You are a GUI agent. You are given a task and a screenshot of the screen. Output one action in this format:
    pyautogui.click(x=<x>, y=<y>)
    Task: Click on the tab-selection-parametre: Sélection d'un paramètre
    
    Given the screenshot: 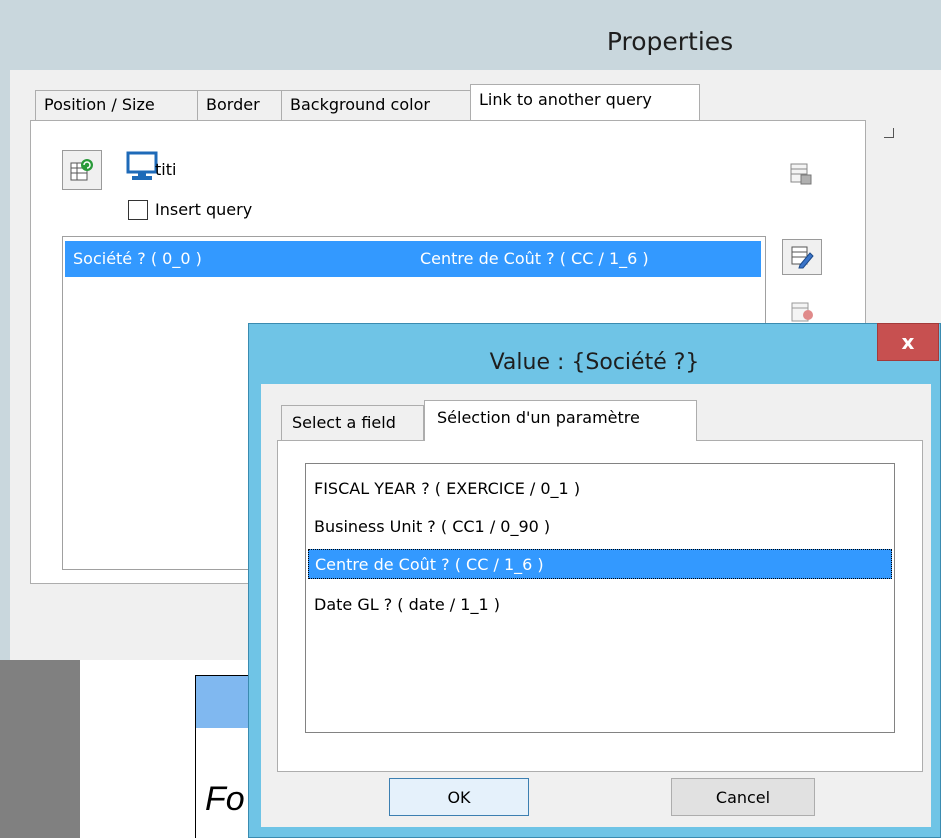 What is the action you would take?
    pyautogui.click(x=560, y=420)
    